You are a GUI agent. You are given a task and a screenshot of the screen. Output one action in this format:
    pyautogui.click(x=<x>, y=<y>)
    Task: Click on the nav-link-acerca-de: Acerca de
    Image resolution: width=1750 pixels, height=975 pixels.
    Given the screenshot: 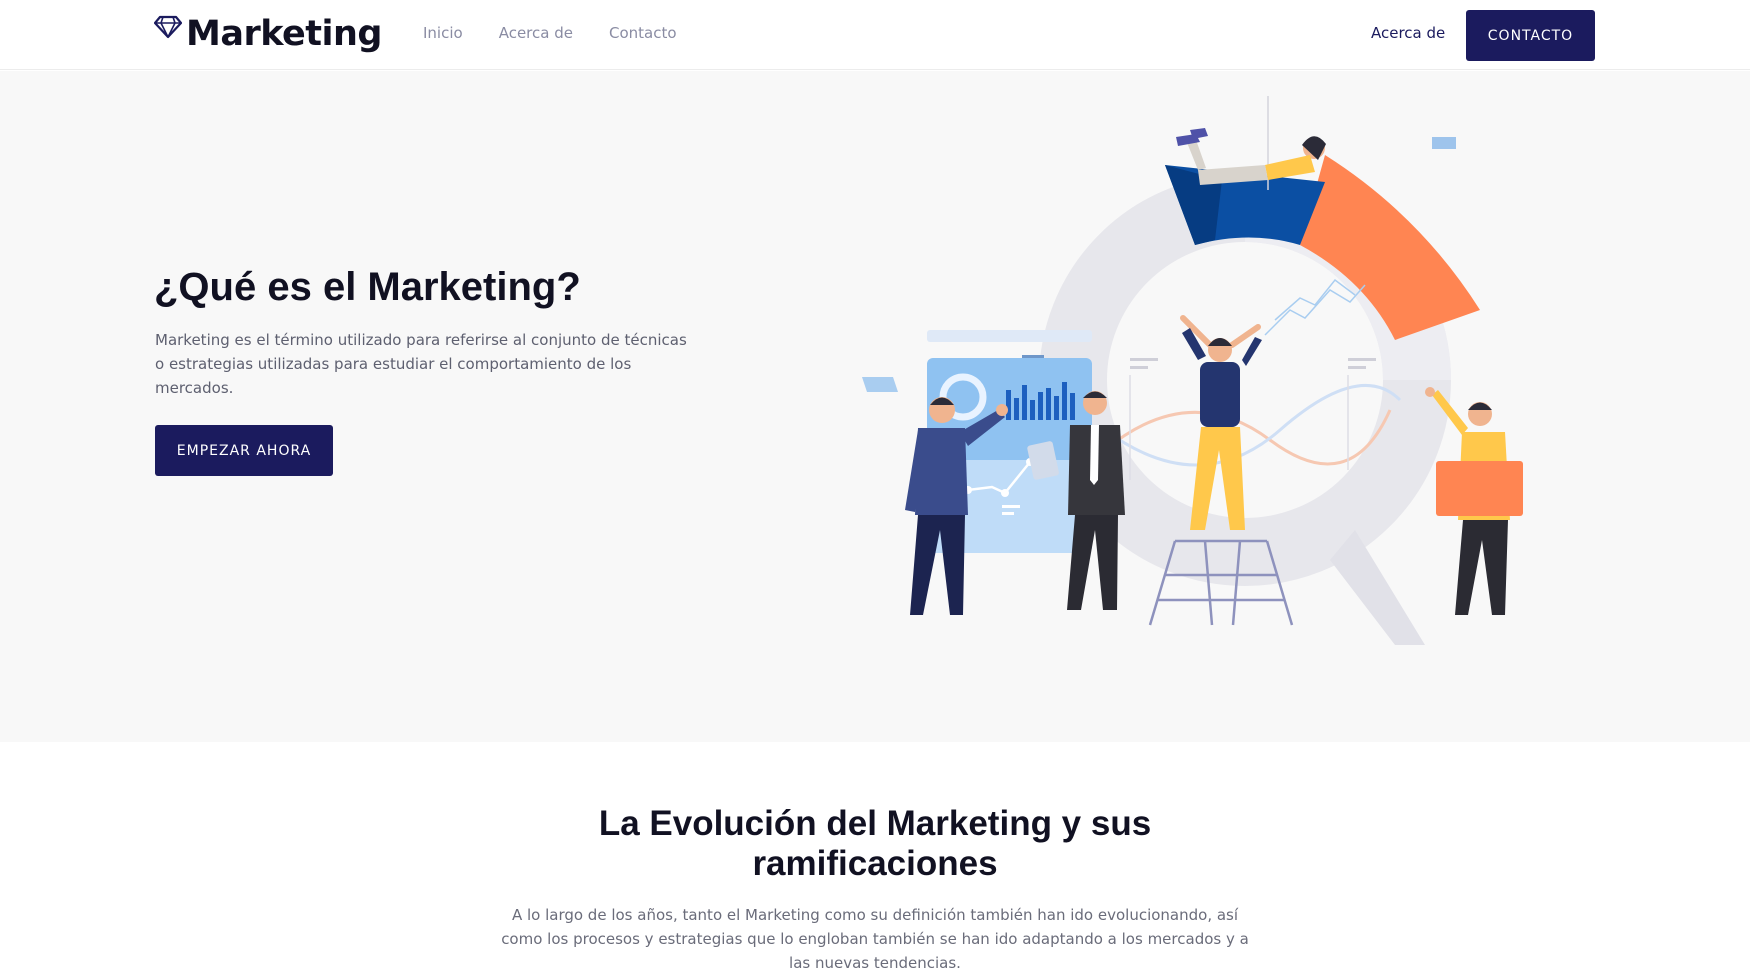 What is the action you would take?
    pyautogui.click(x=536, y=33)
    